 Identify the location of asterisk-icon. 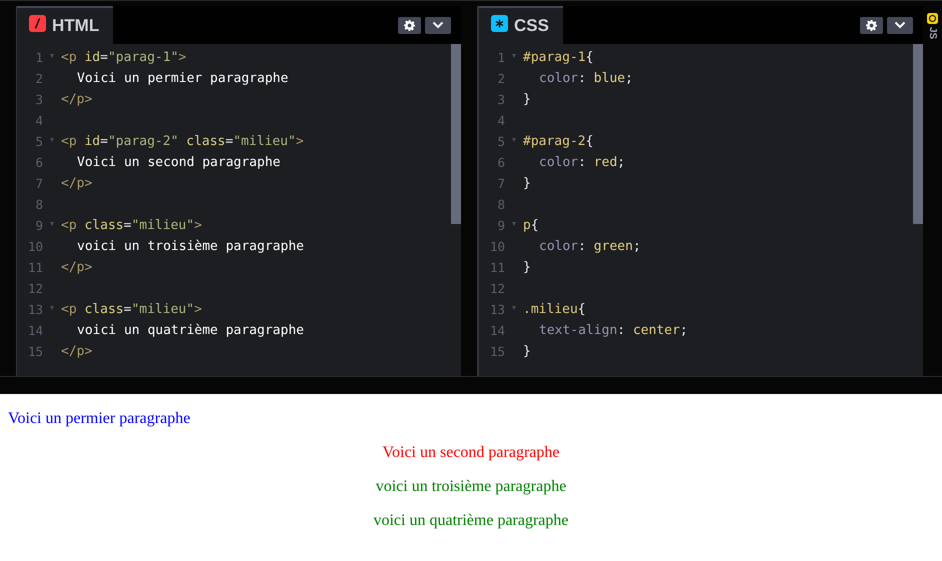
(499, 23).